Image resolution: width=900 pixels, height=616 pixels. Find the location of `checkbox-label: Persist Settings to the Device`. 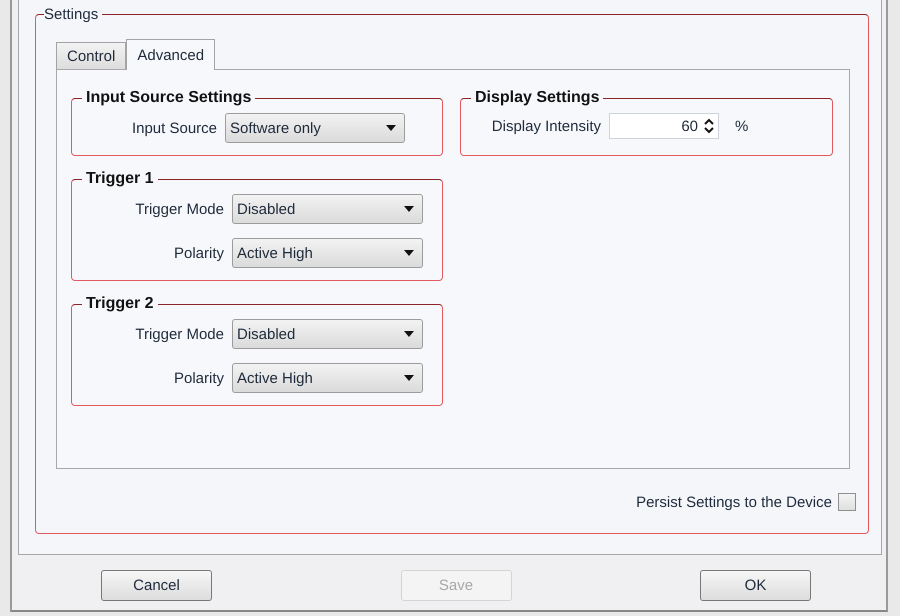

checkbox-label: Persist Settings to the Device is located at coordinates (734, 502).